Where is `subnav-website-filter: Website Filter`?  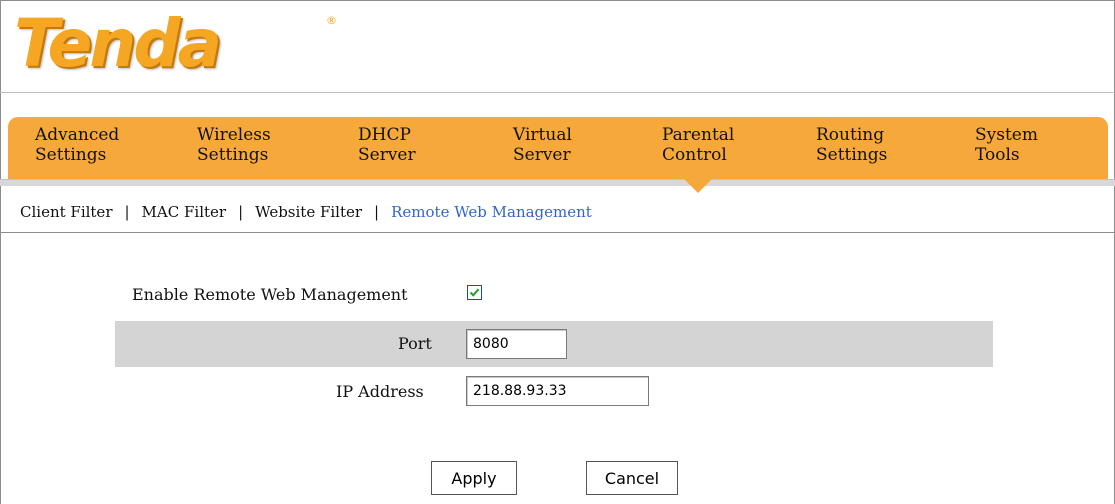 subnav-website-filter: Website Filter is located at coordinates (308, 212).